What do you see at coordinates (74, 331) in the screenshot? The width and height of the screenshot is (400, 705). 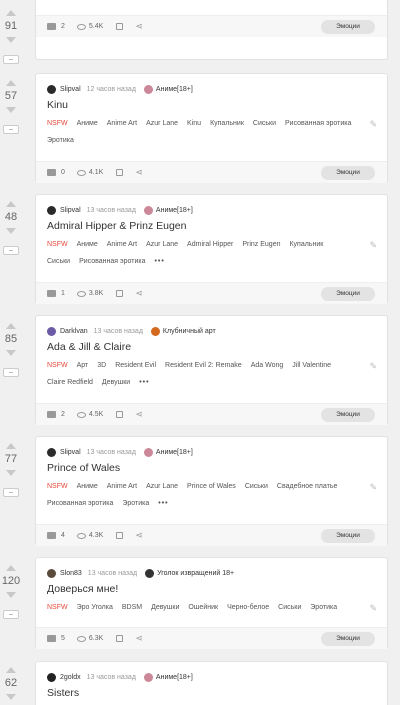 I see `author-name: Darklvan` at bounding box center [74, 331].